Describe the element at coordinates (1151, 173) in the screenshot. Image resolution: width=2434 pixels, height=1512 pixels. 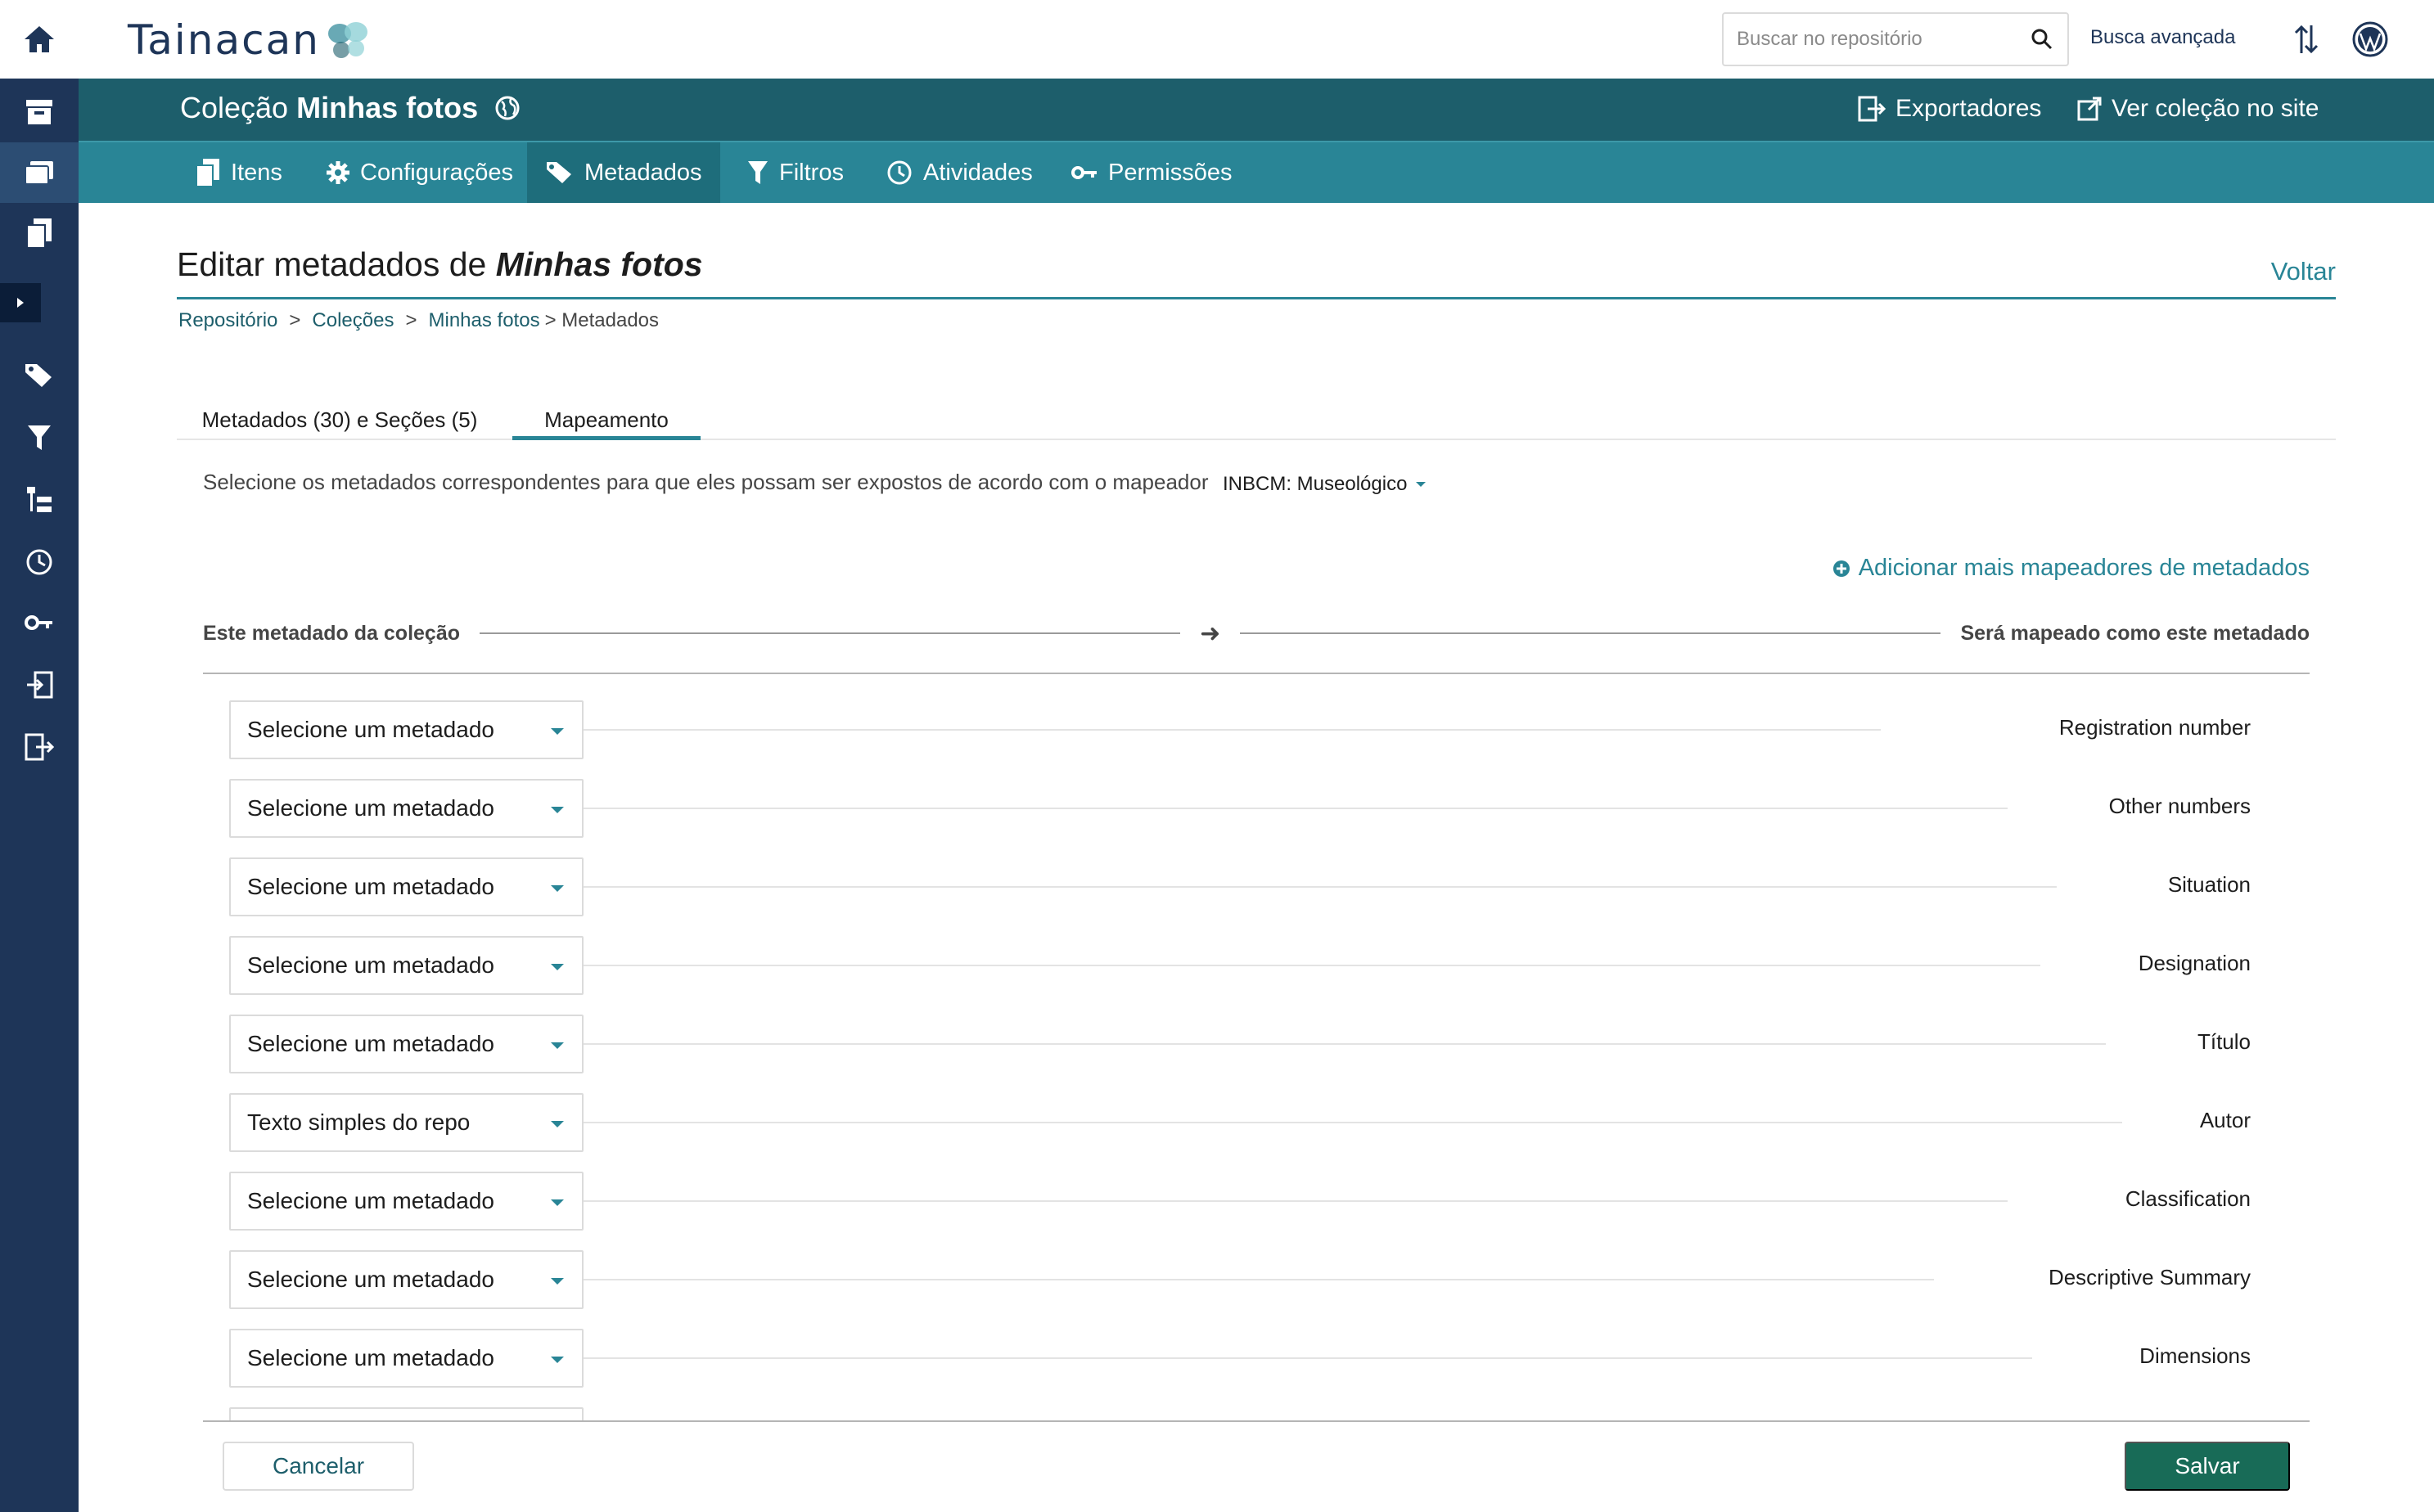
I see `tab-permissions: Permissões` at that location.